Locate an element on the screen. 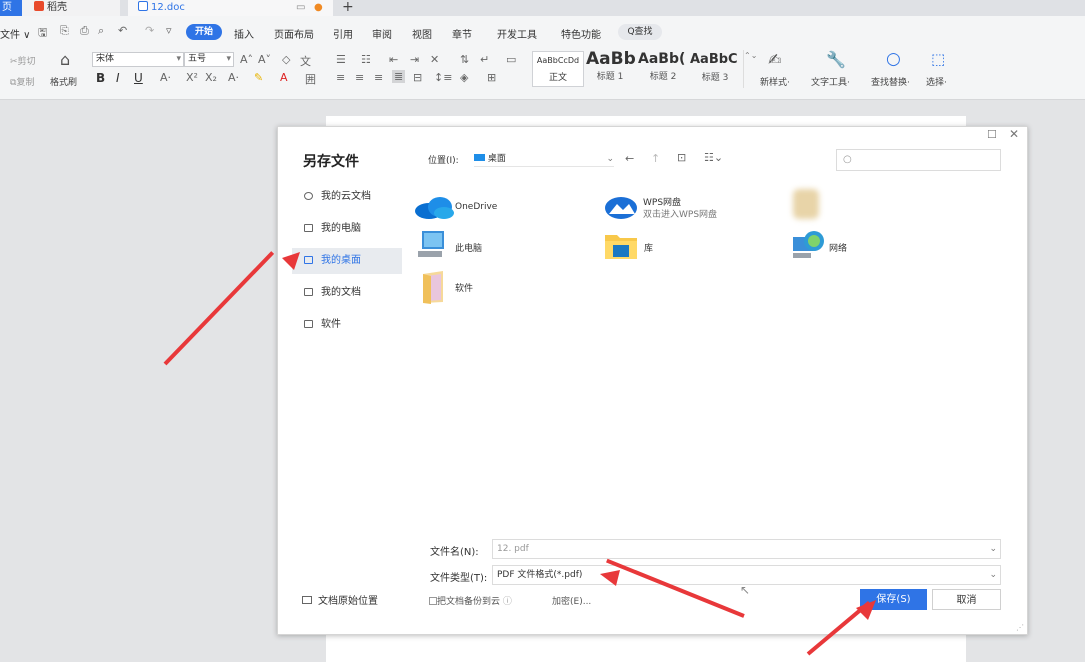 The height and width of the screenshot is (662, 1085). copy-button: ⧉复制 is located at coordinates (22, 81).